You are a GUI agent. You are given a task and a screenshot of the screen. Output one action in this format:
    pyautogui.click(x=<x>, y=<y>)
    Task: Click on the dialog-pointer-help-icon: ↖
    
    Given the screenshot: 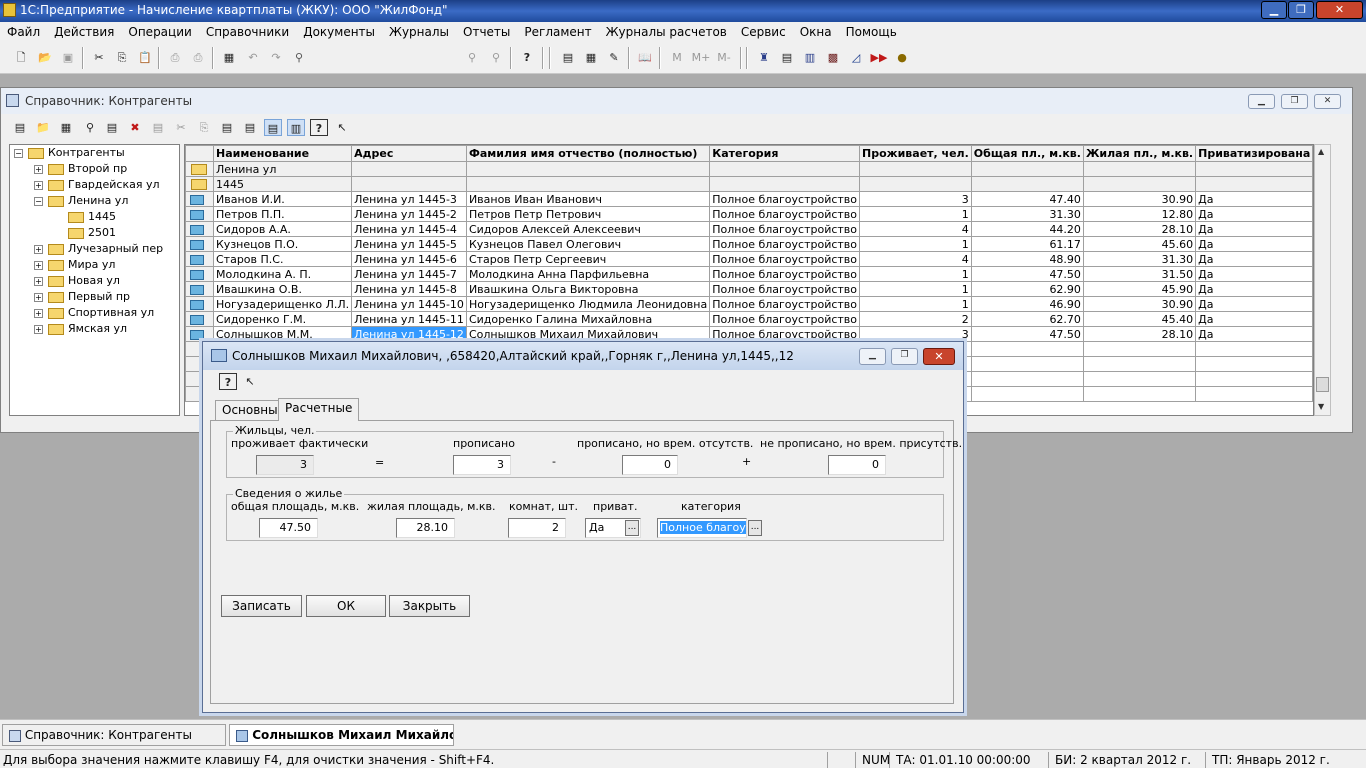 What is the action you would take?
    pyautogui.click(x=250, y=381)
    